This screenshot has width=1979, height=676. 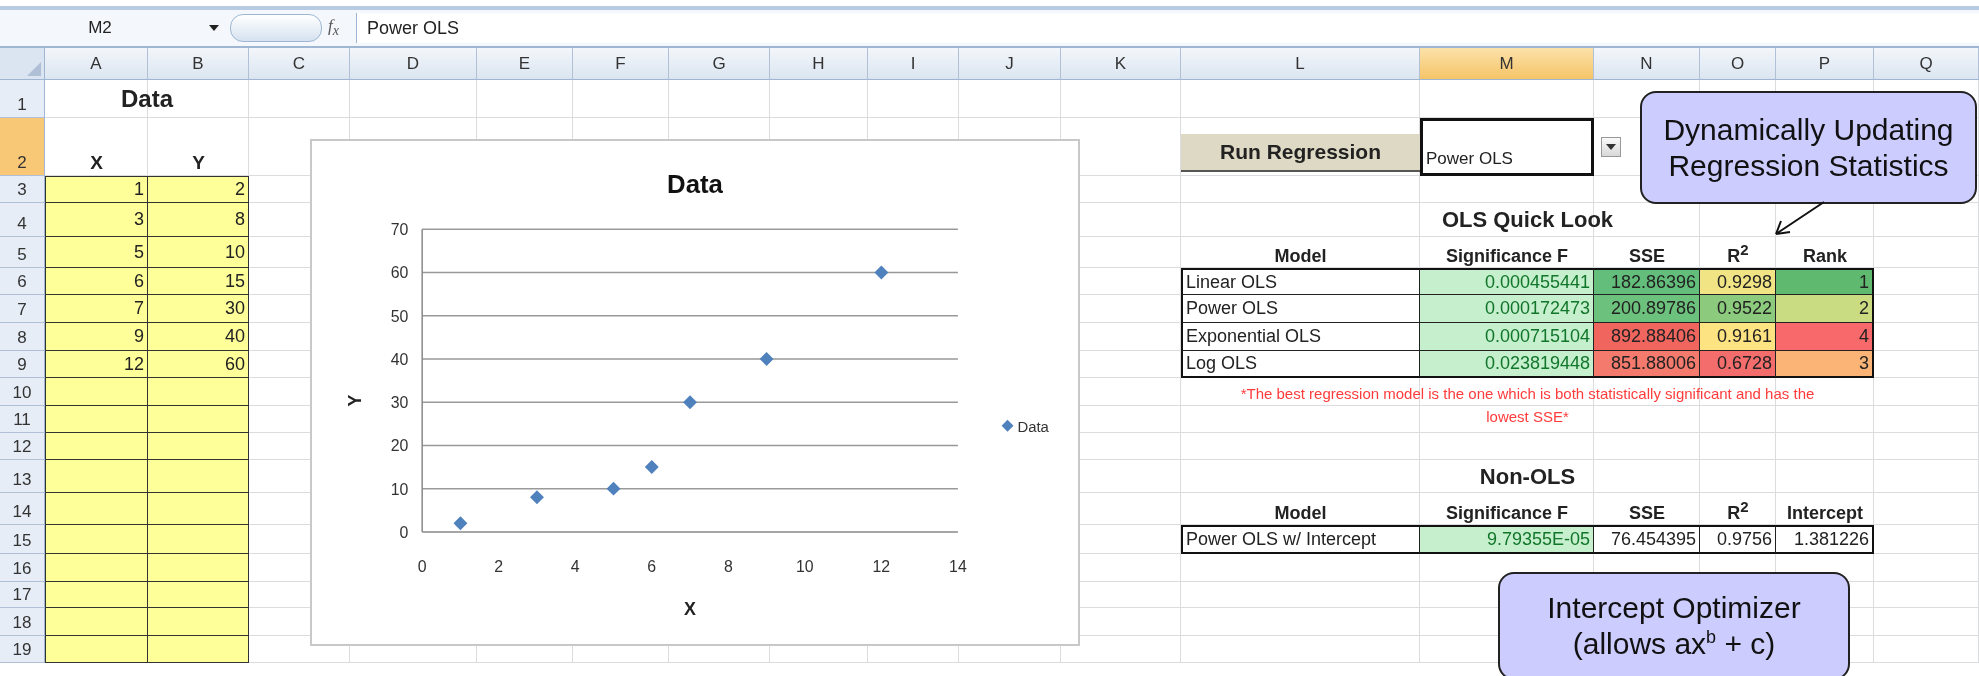 What do you see at coordinates (354, 400) in the screenshot?
I see `axis-title: Y` at bounding box center [354, 400].